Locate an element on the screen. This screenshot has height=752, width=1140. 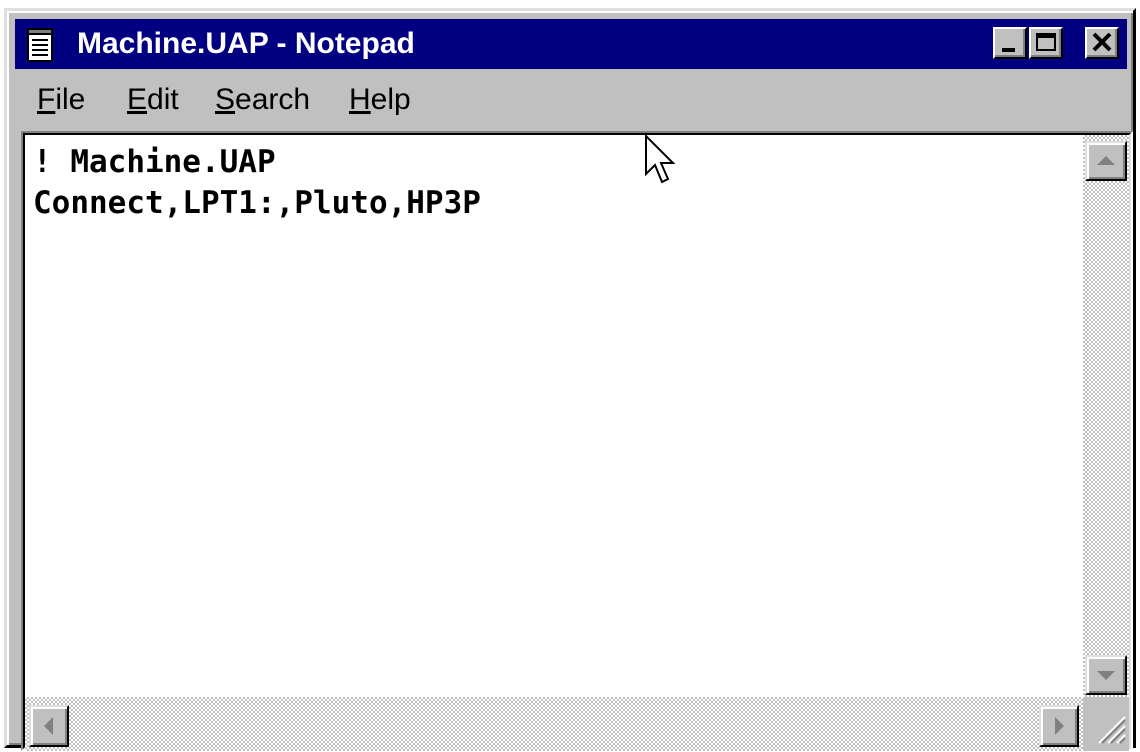
scroll-left-button is located at coordinates (49, 726).